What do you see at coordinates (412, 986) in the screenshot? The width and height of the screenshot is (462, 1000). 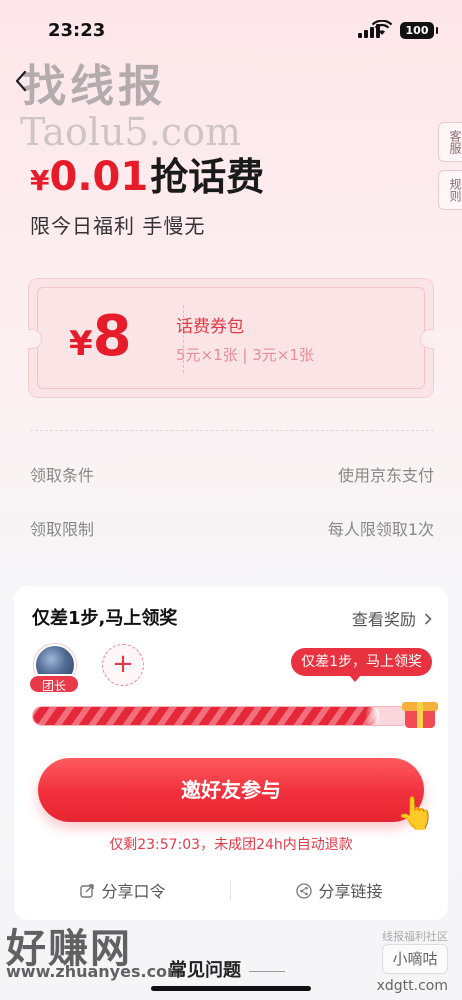 I see `watermark-right-url: xdgtt.com` at bounding box center [412, 986].